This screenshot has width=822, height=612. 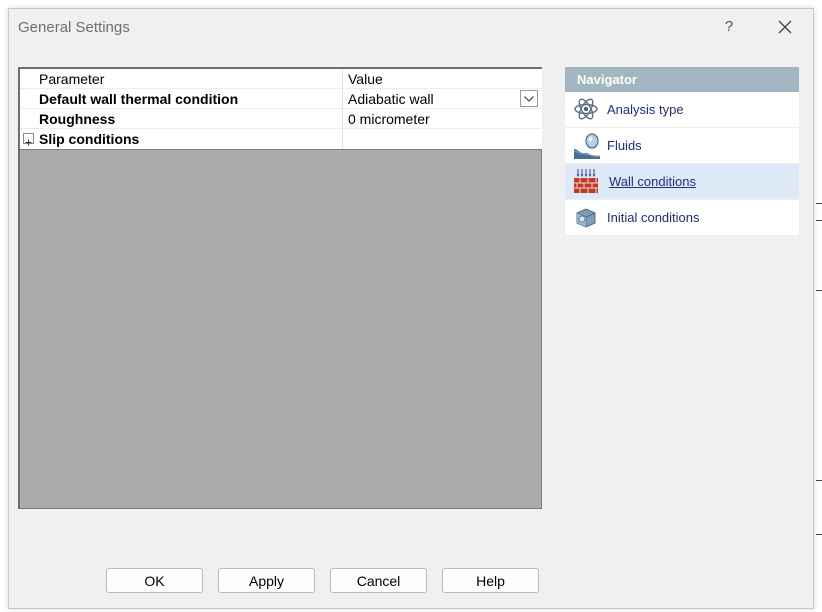 I want to click on nav-item-label: Analysis type, so click(x=645, y=109).